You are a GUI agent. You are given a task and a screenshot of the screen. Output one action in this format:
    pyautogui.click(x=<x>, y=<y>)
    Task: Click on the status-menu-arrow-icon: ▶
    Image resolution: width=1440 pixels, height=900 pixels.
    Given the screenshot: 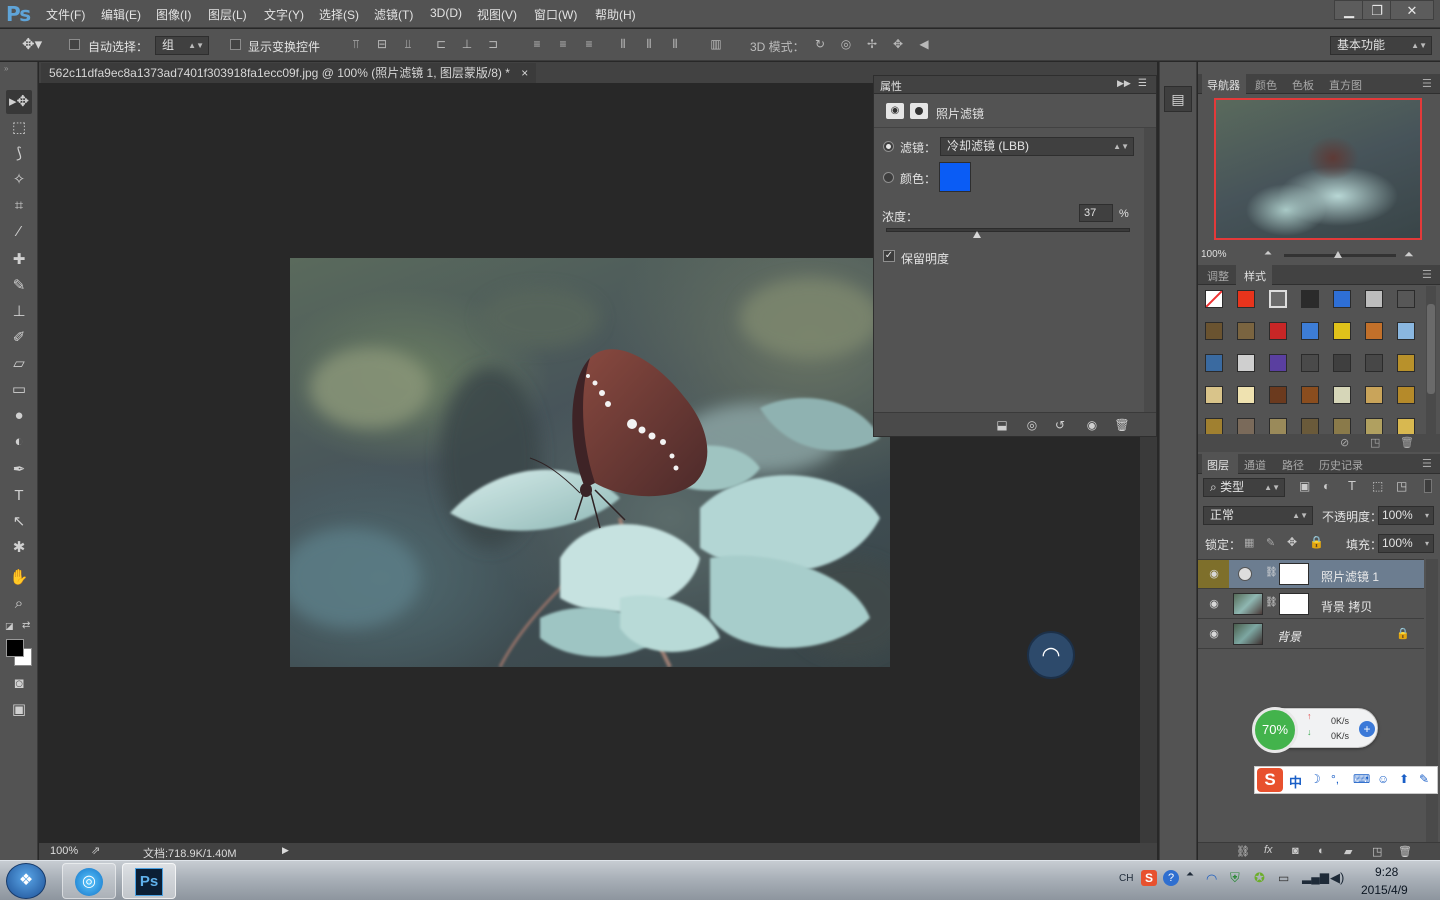 What is the action you would take?
    pyautogui.click(x=285, y=850)
    